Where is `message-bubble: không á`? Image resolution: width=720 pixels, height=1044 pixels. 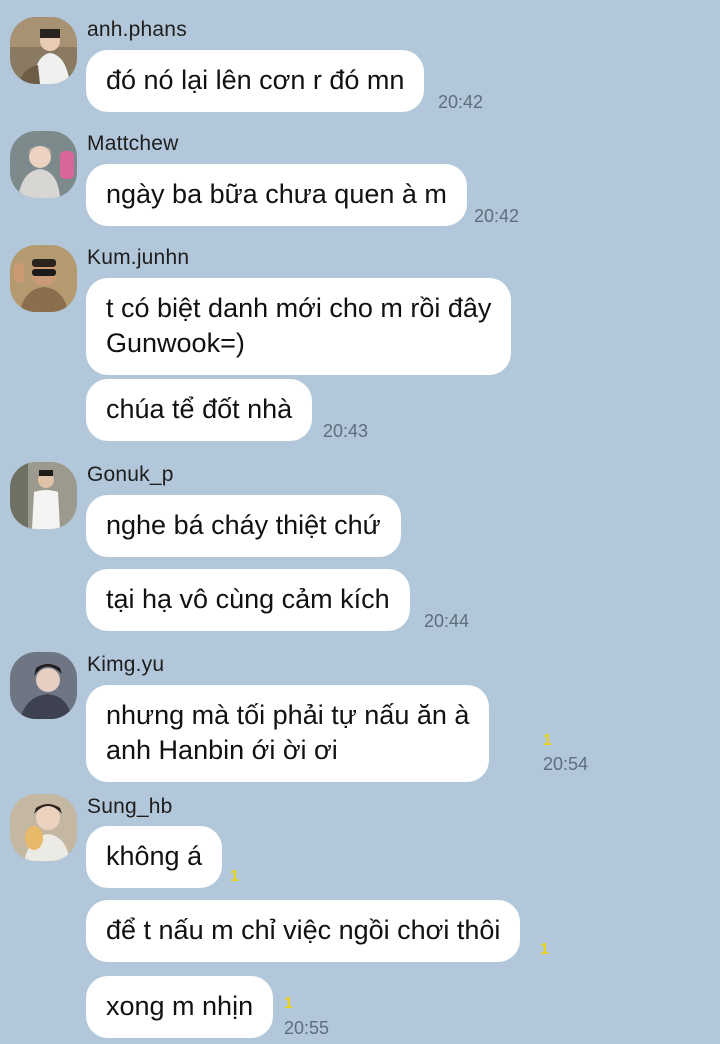 message-bubble: không á is located at coordinates (154, 857).